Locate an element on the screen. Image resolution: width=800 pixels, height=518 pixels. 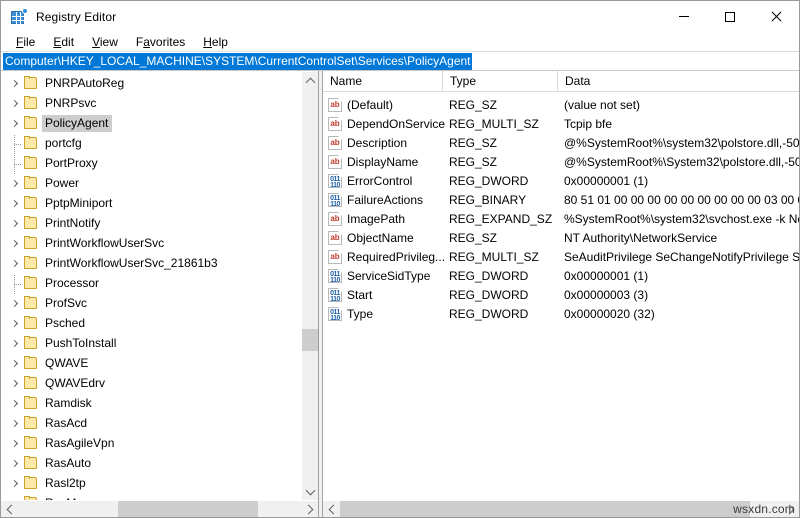
tree-item-processor: Processor is located at coordinates (151, 284).